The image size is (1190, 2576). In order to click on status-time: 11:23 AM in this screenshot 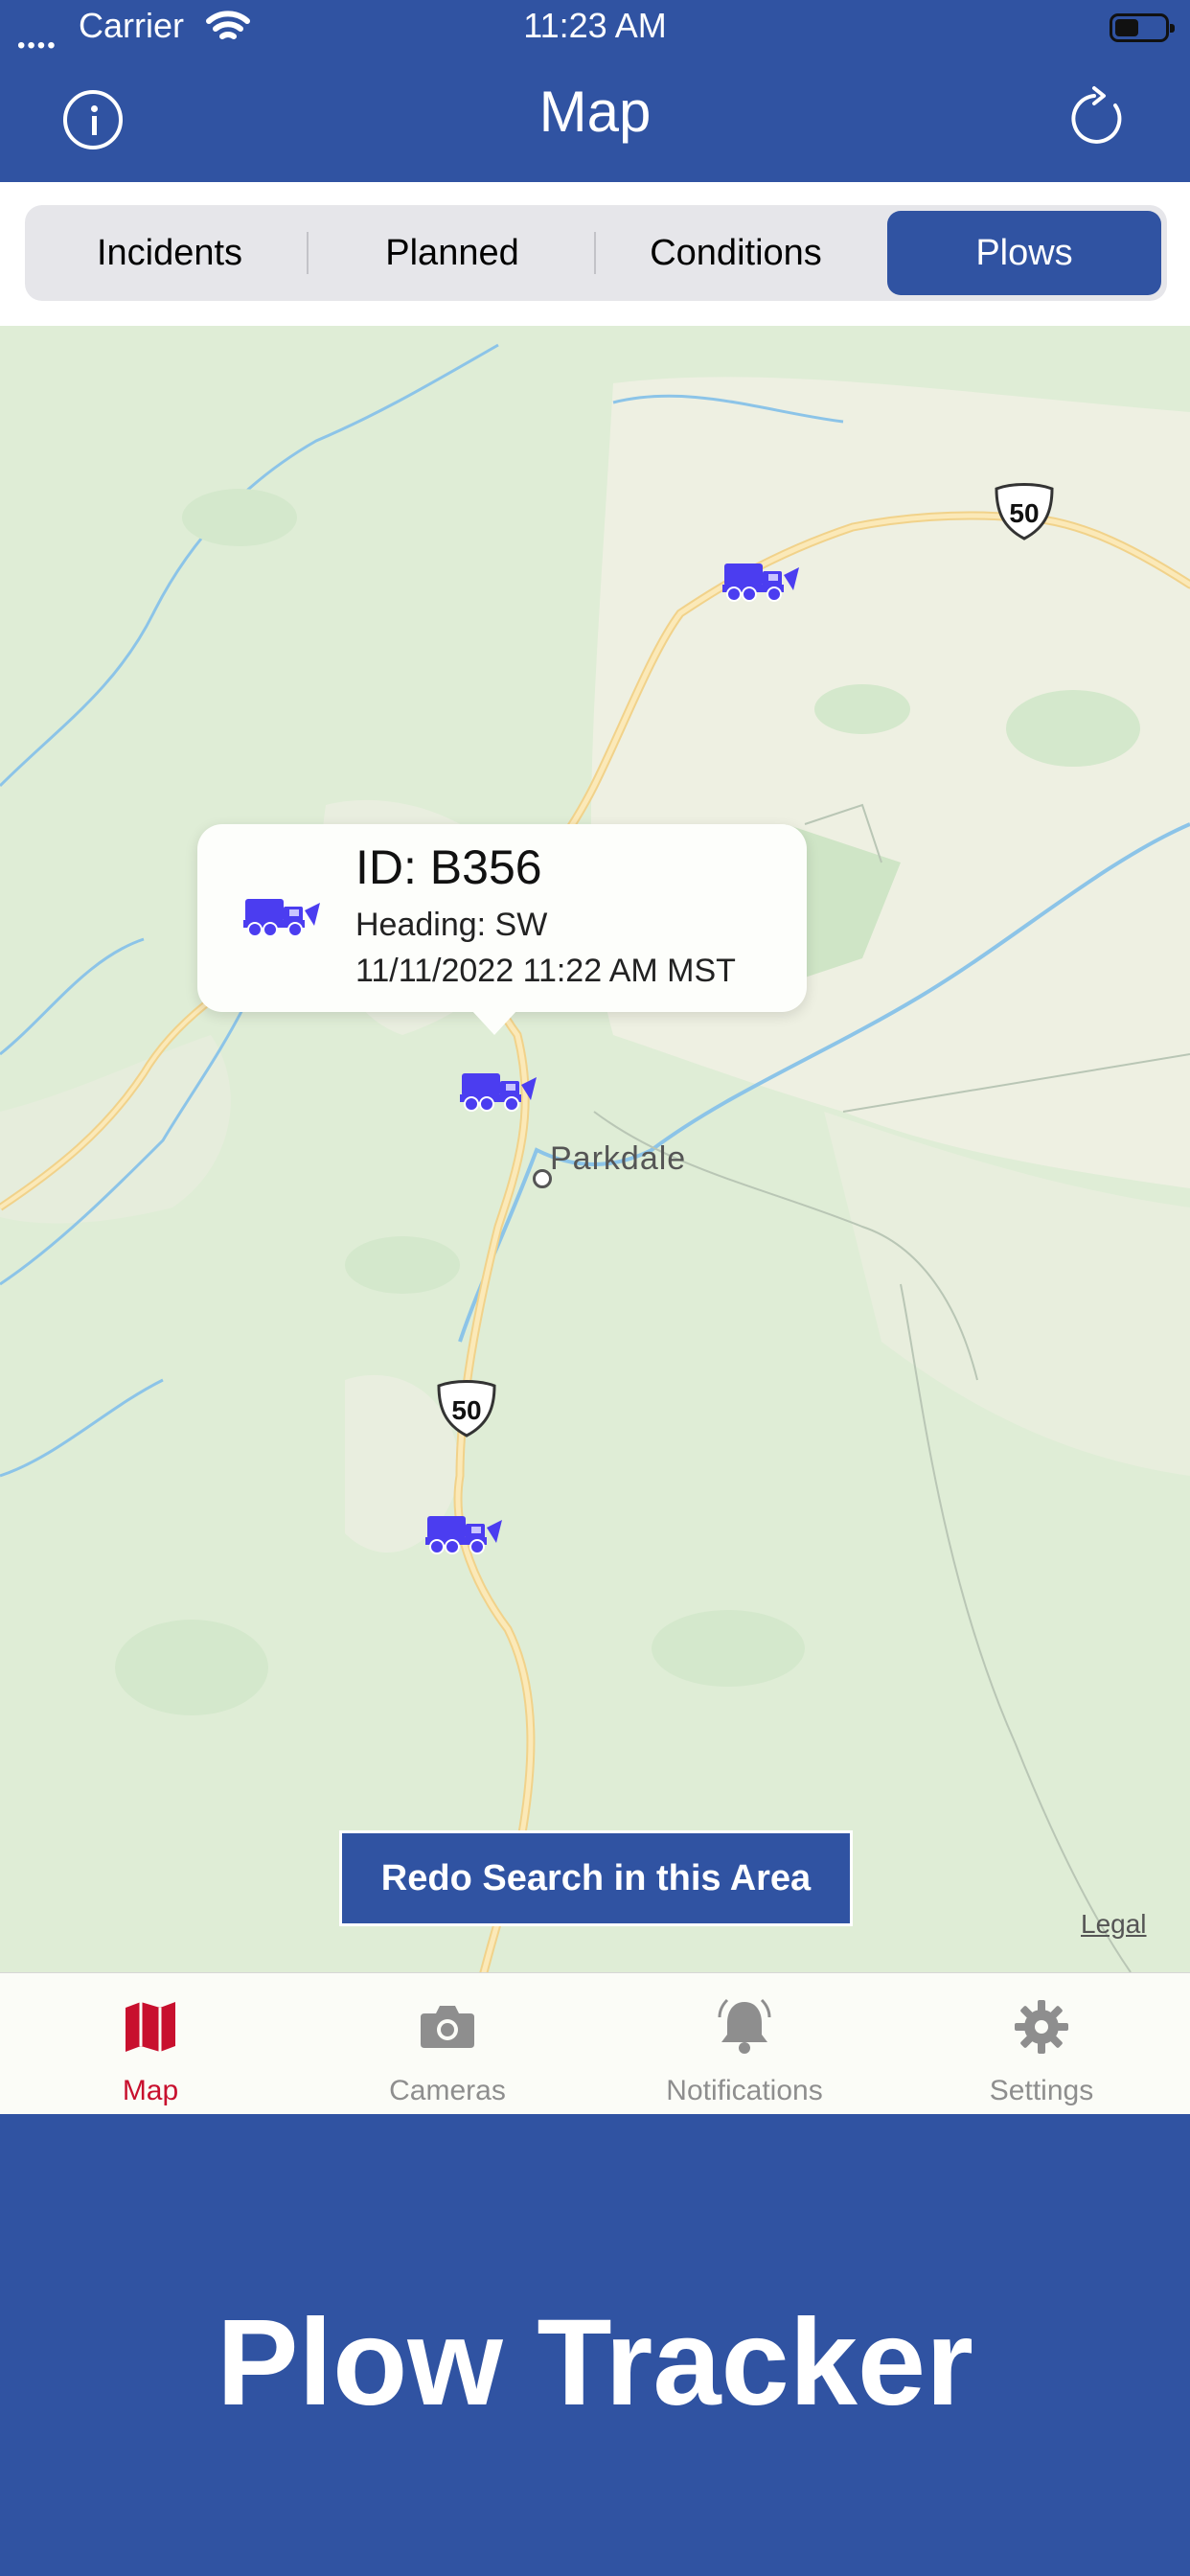, I will do `click(595, 26)`.